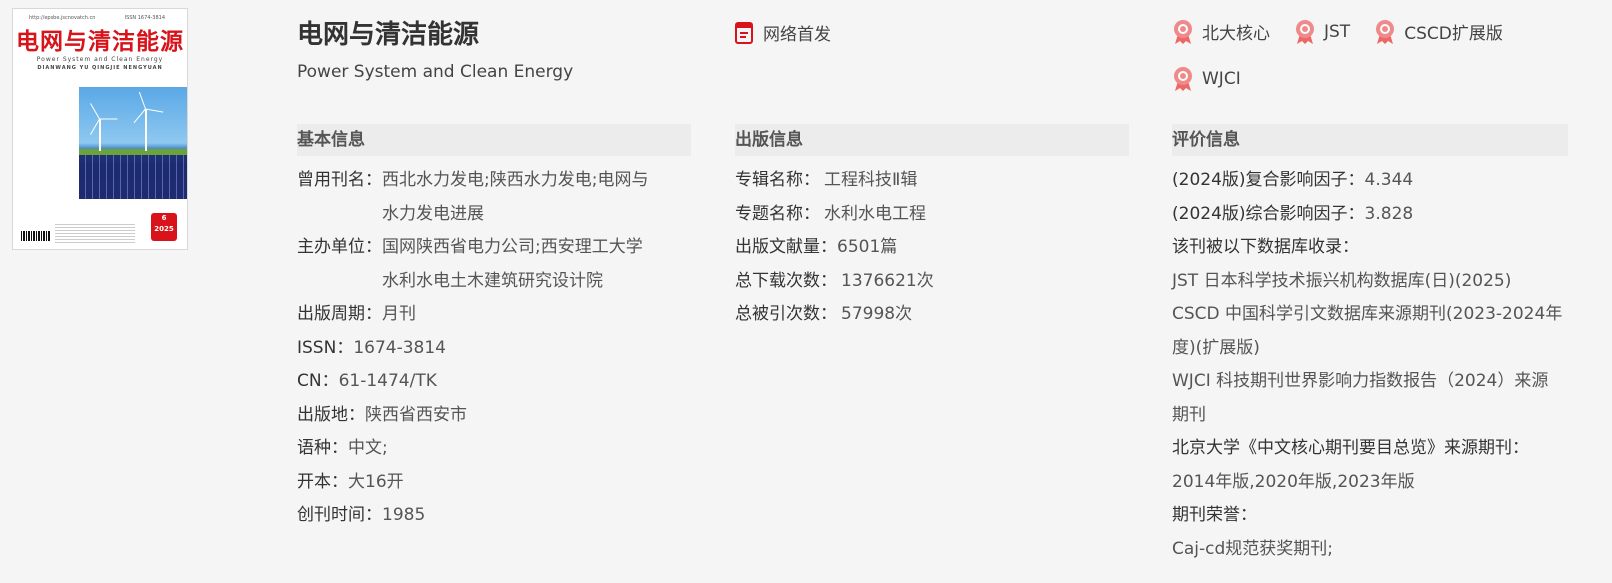  Describe the element at coordinates (1293, 481) in the screenshot. I see `pku-core-value: 2014年版,2020年版,2023年版` at that location.